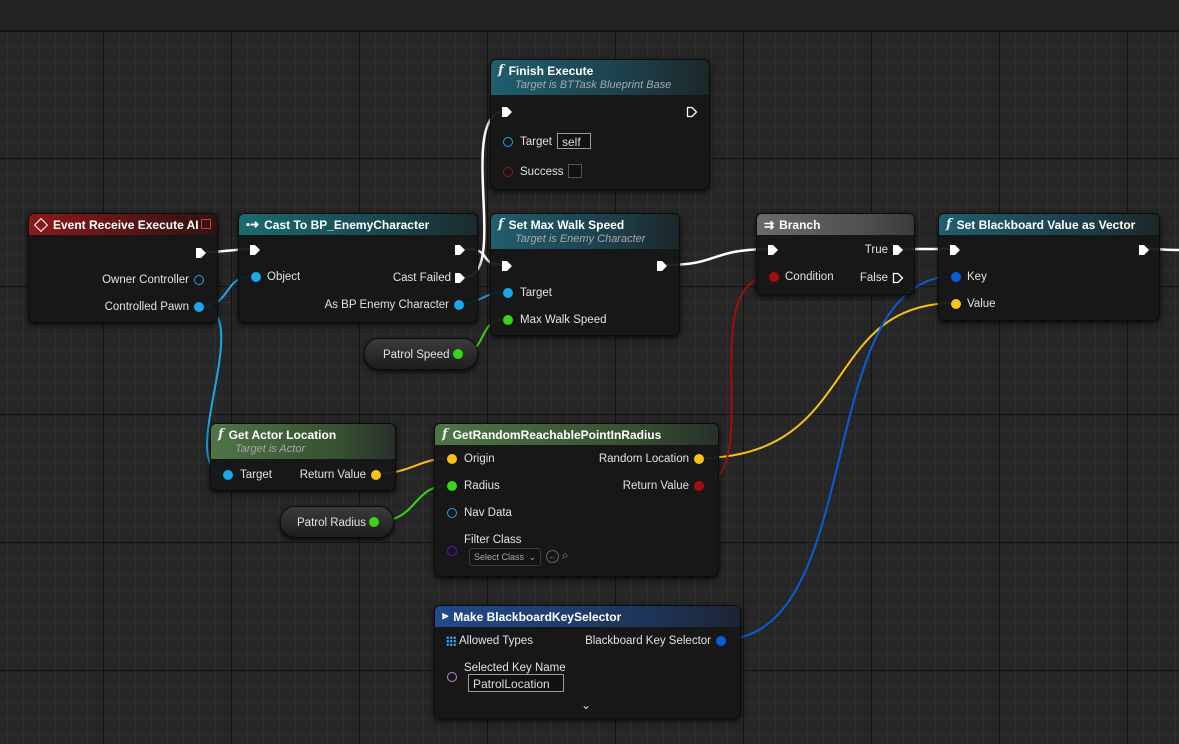 The width and height of the screenshot is (1179, 744). Describe the element at coordinates (536, 293) in the screenshot. I see `target-label: Target` at that location.